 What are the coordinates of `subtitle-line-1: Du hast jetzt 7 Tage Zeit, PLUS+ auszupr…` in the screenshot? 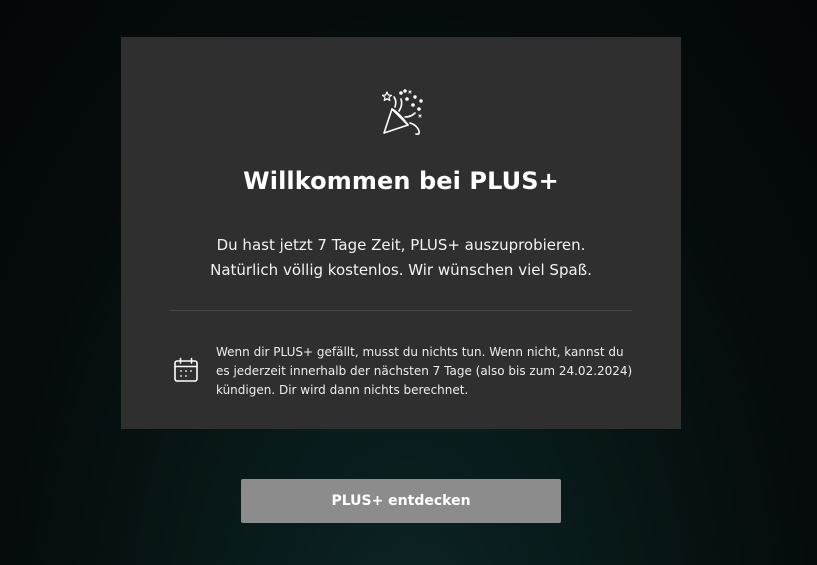 It's located at (401, 245).